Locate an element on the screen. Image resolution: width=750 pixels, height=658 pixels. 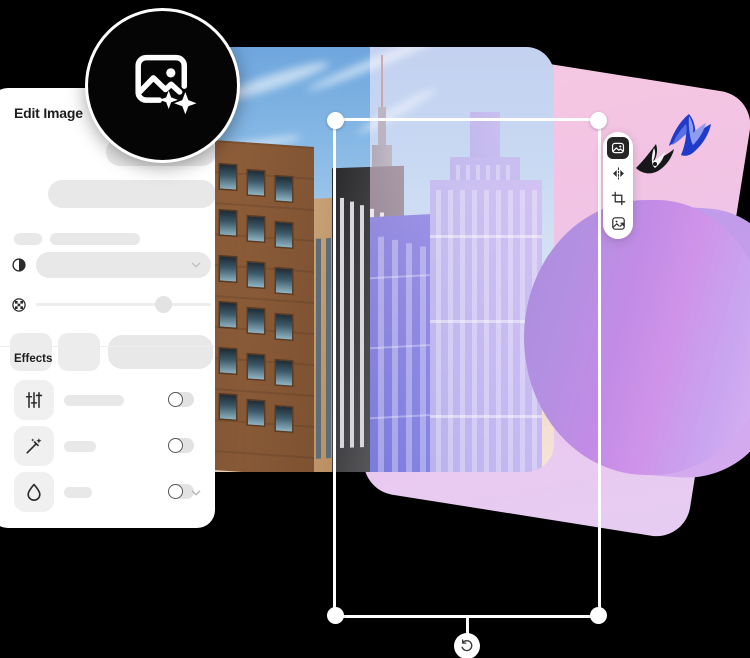
skeleton-chip is located at coordinates (28, 239).